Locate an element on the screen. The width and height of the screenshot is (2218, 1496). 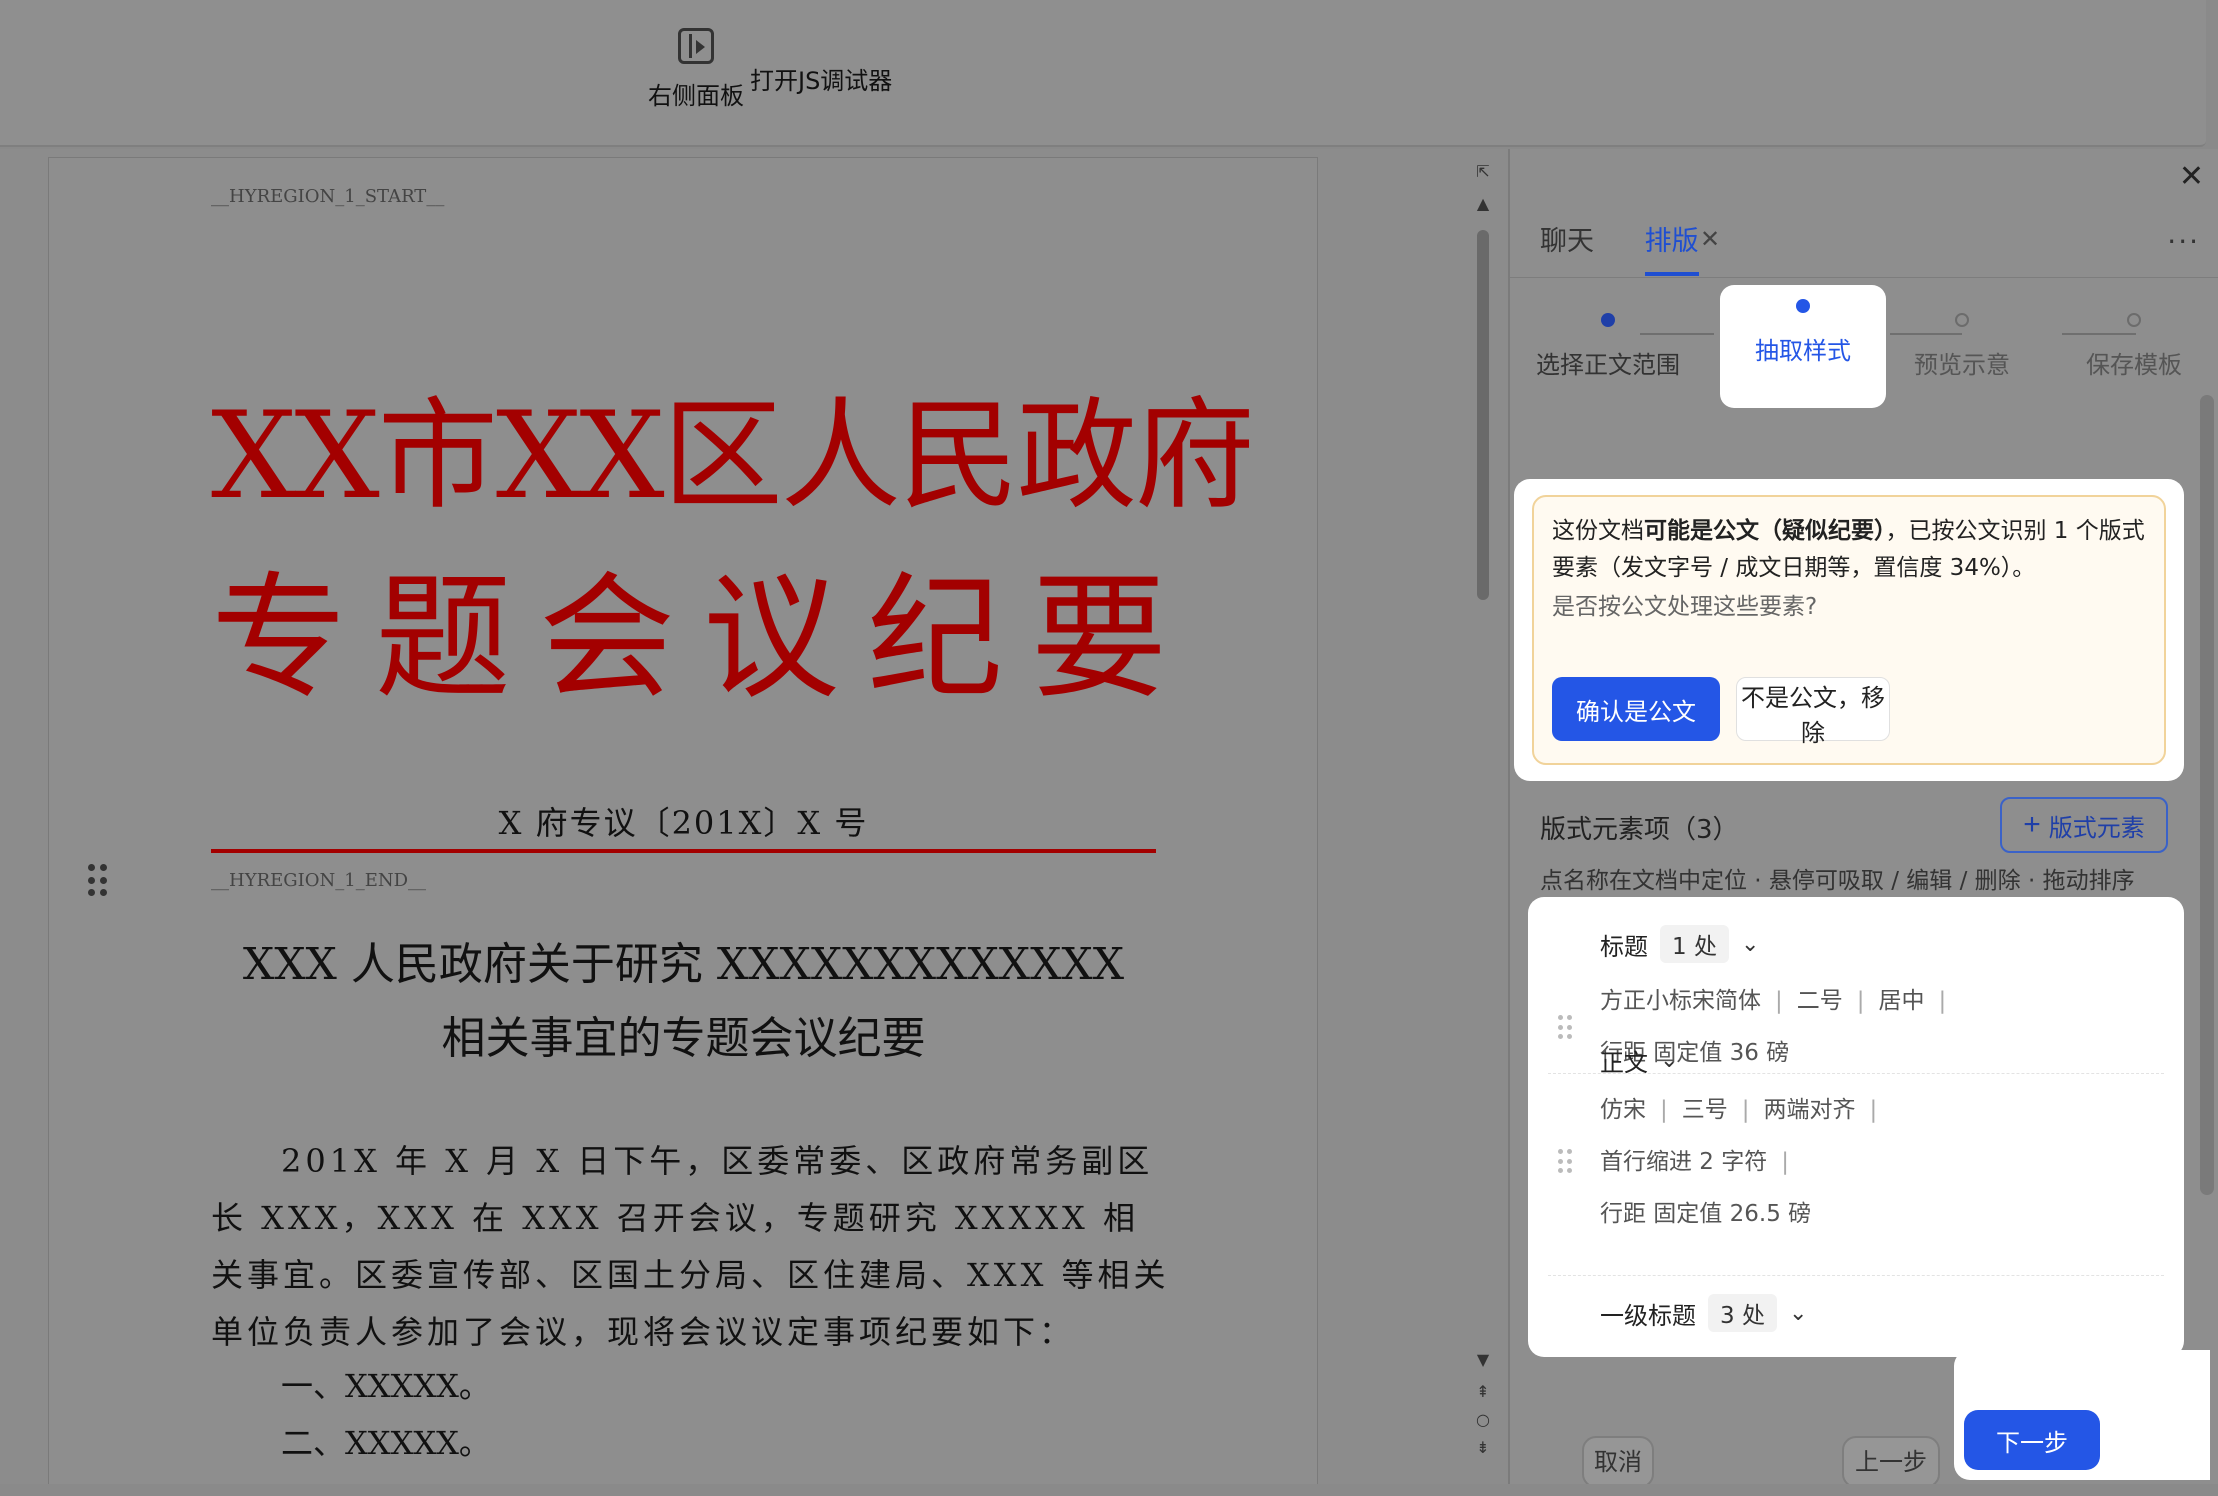
region-start-marker: __HYREGION_1_START__ is located at coordinates (328, 196).